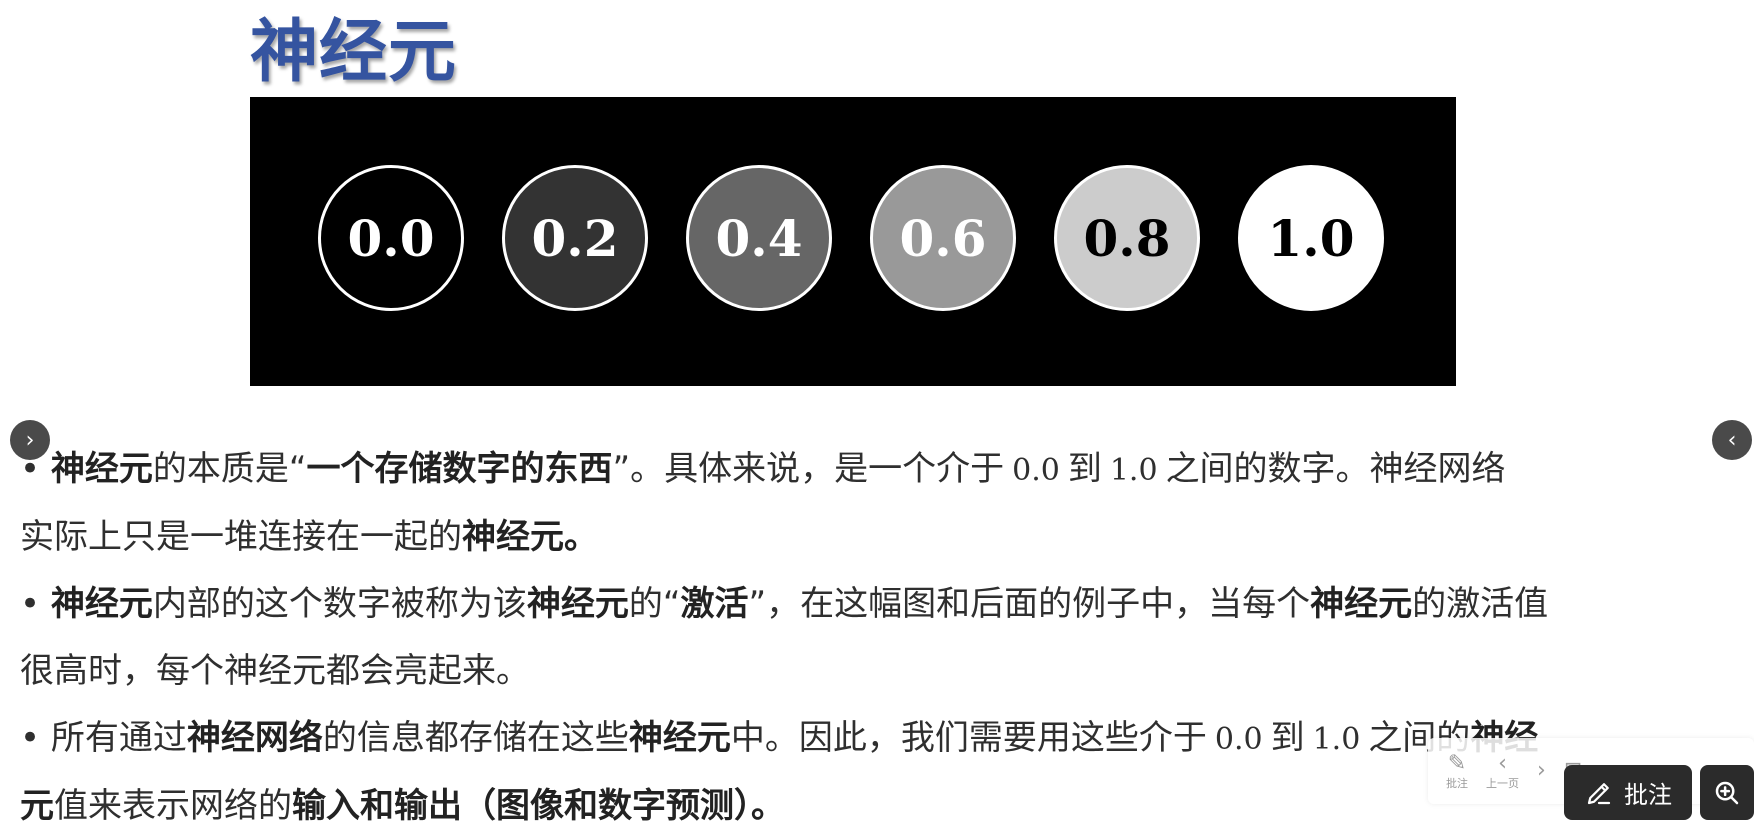  I want to click on zoom-in-button, so click(1727, 792).